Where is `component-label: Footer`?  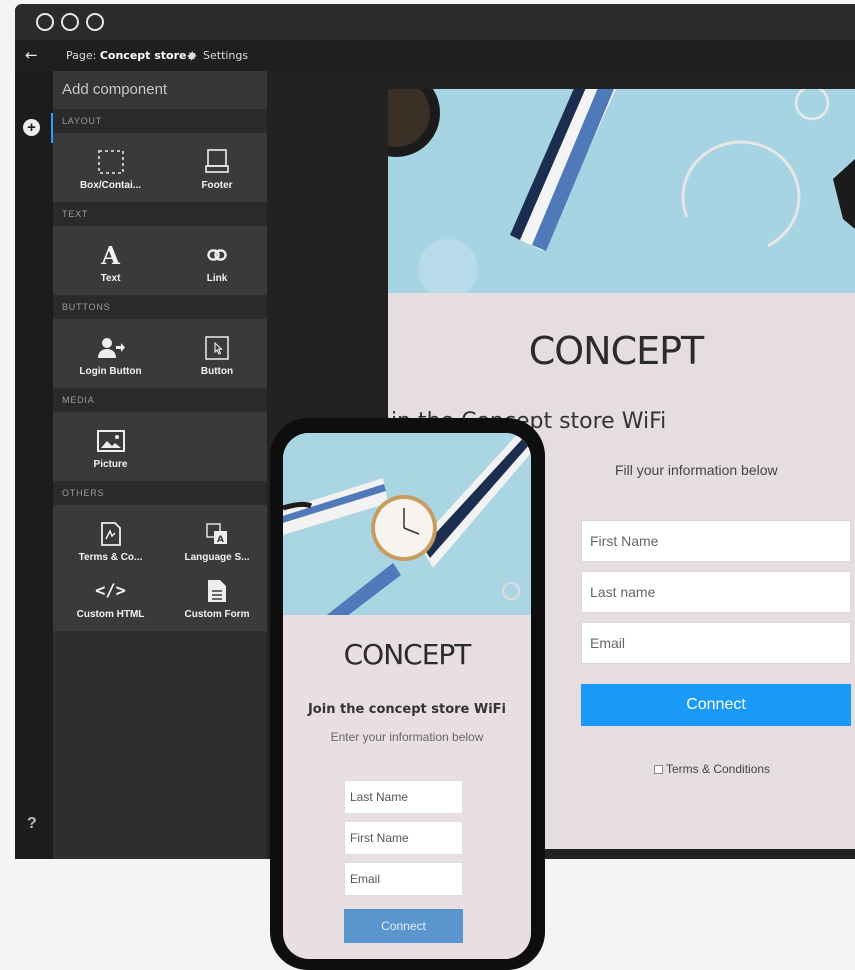 component-label: Footer is located at coordinates (217, 185).